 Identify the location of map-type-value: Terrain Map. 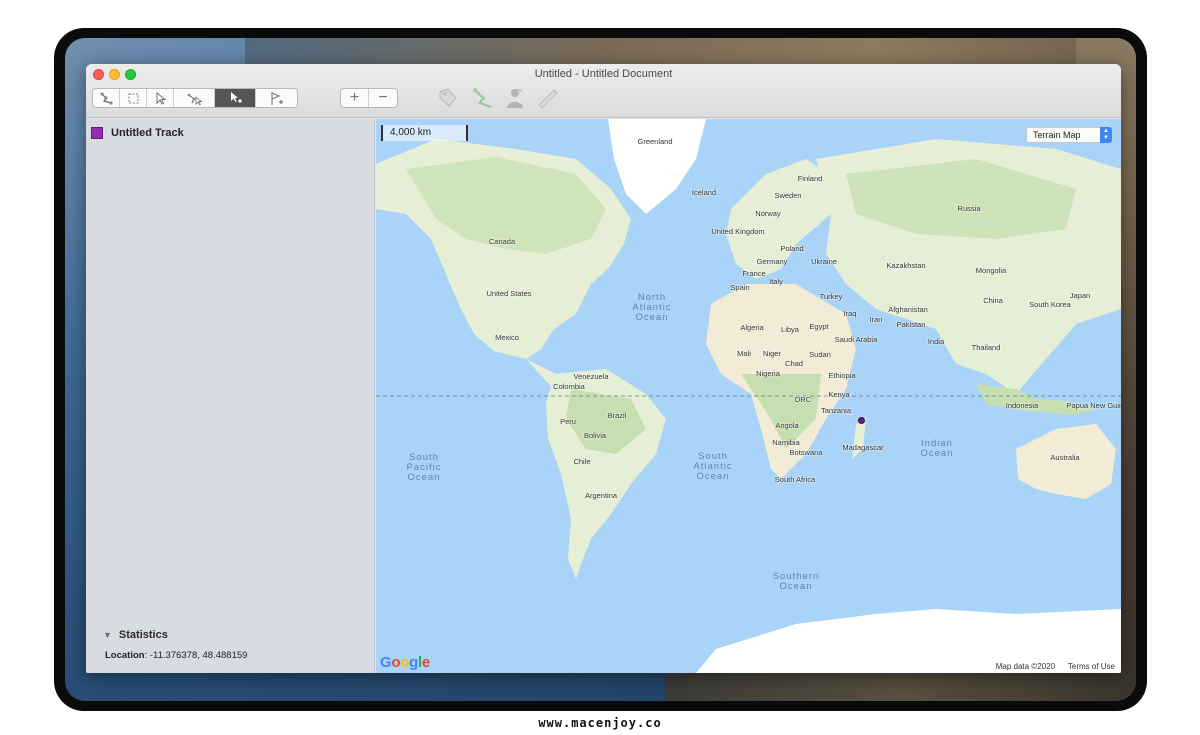
(1057, 135).